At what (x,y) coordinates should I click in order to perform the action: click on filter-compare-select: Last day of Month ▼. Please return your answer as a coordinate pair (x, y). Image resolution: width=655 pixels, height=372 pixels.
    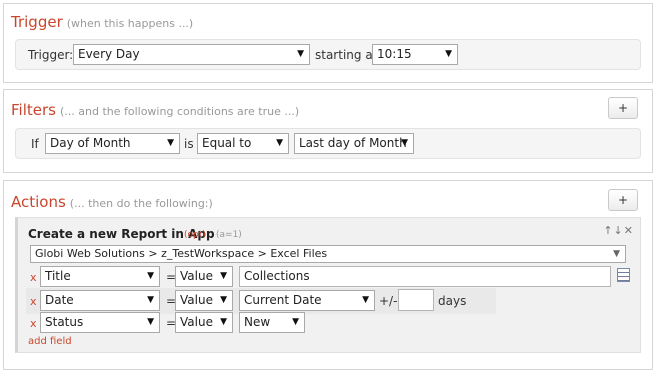
    Looking at the image, I should click on (354, 143).